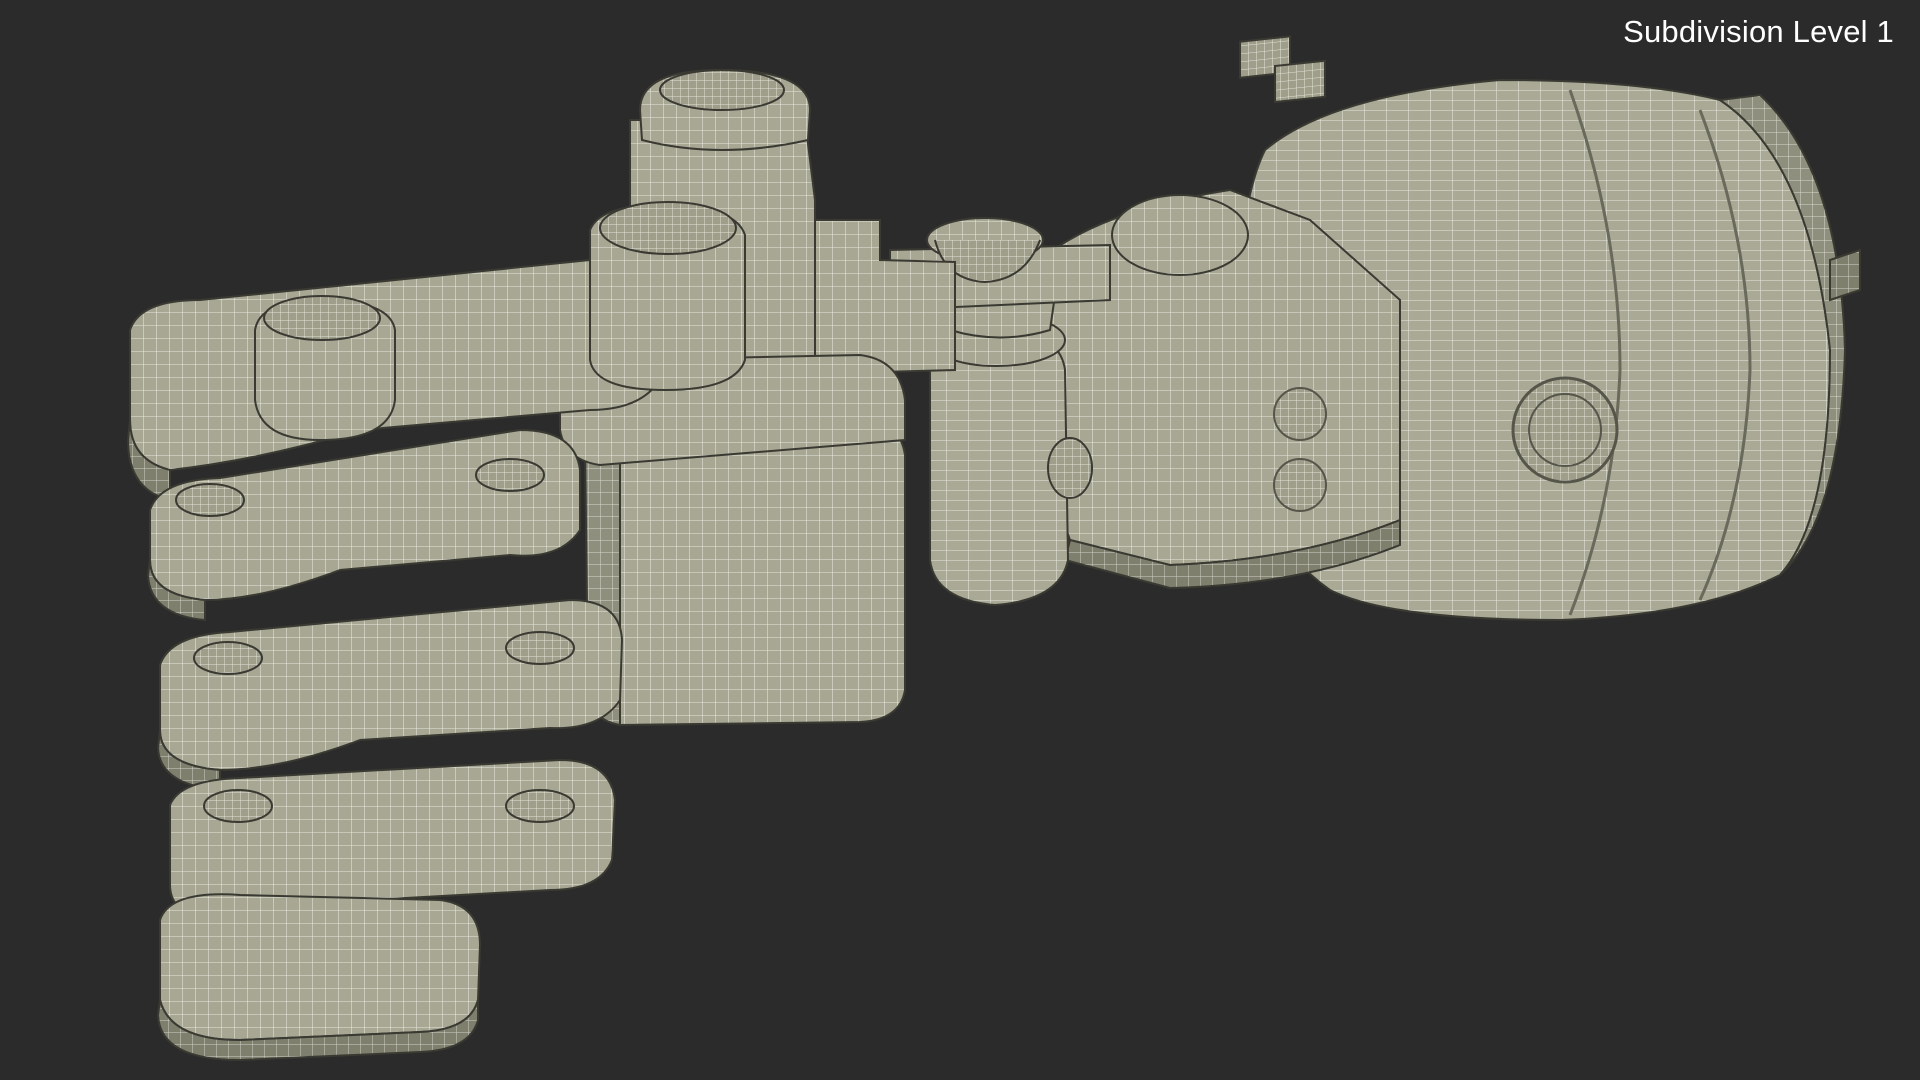 This screenshot has height=1080, width=1920. Describe the element at coordinates (1758, 31) in the screenshot. I see `subdivision-level-label: Subdivision Level 1` at that location.